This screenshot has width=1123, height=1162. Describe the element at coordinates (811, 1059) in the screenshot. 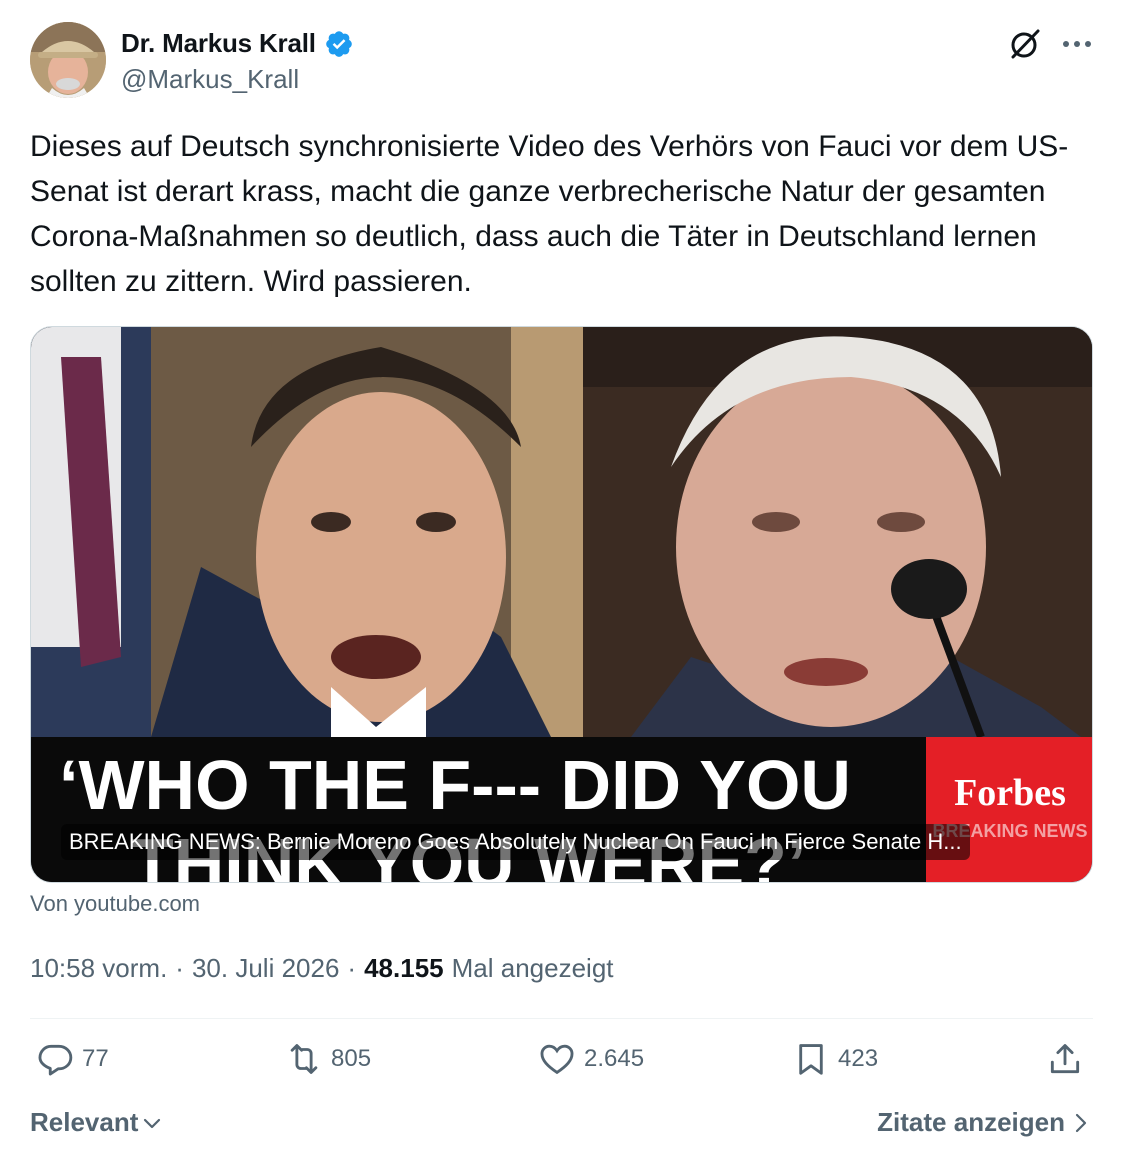

I see `bookmark-icon` at that location.